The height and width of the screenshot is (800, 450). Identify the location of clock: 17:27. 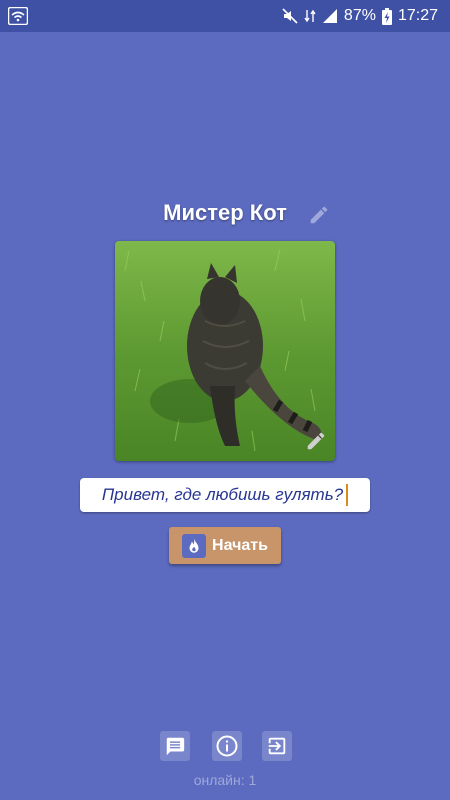
(417, 15).